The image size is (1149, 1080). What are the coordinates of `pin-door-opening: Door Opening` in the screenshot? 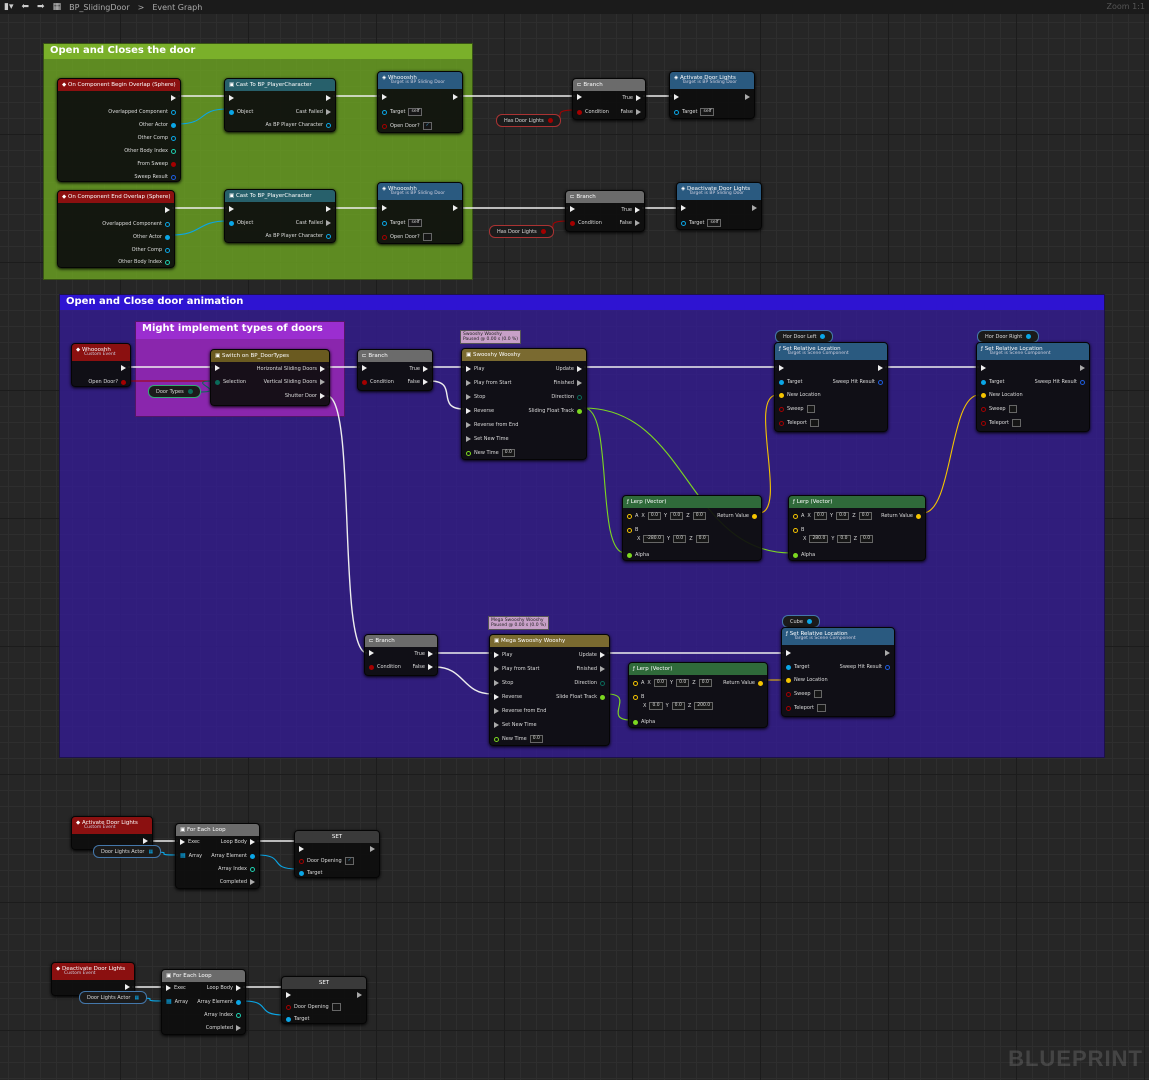 It's located at (313, 1007).